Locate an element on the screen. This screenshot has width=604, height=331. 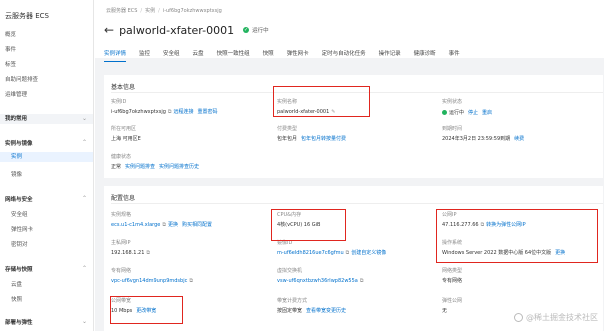
basic-info-title: 基本信息 is located at coordinates (123, 87).